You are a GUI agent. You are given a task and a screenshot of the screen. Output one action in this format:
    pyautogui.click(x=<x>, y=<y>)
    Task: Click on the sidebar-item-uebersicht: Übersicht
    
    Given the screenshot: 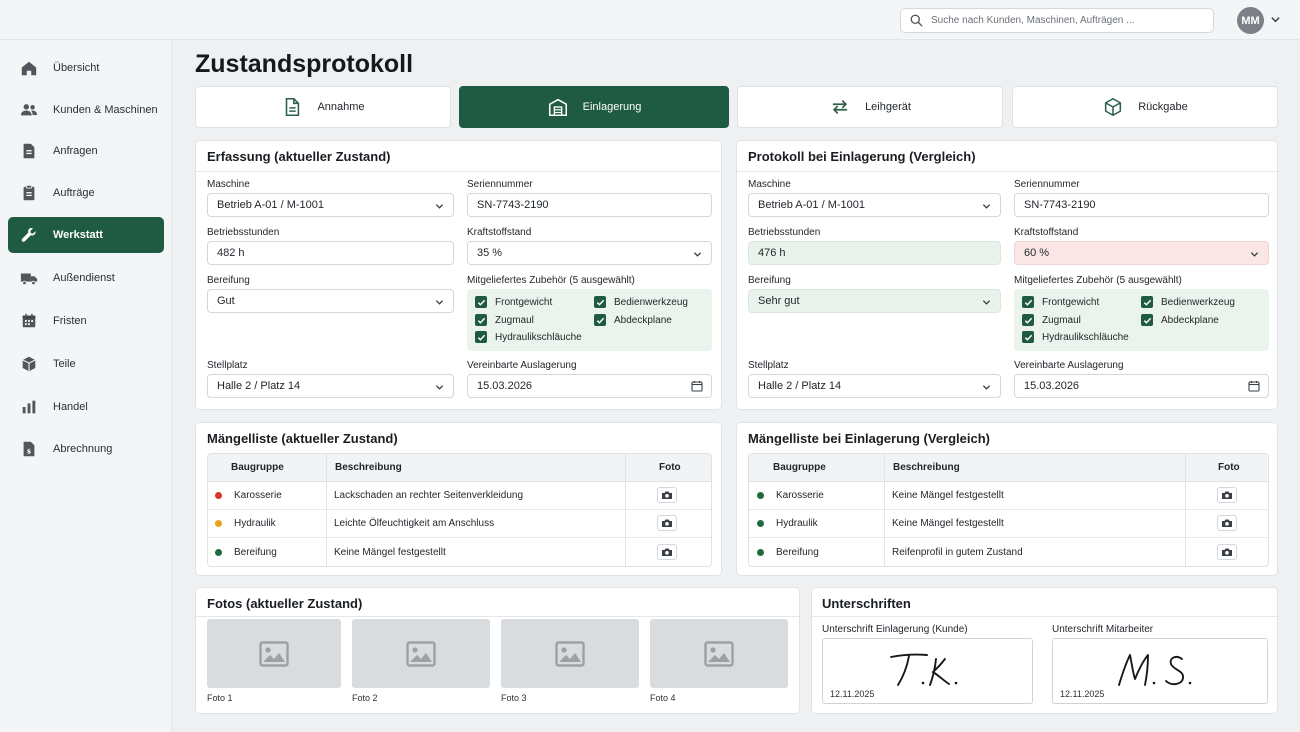 What is the action you would take?
    pyautogui.click(x=86, y=68)
    